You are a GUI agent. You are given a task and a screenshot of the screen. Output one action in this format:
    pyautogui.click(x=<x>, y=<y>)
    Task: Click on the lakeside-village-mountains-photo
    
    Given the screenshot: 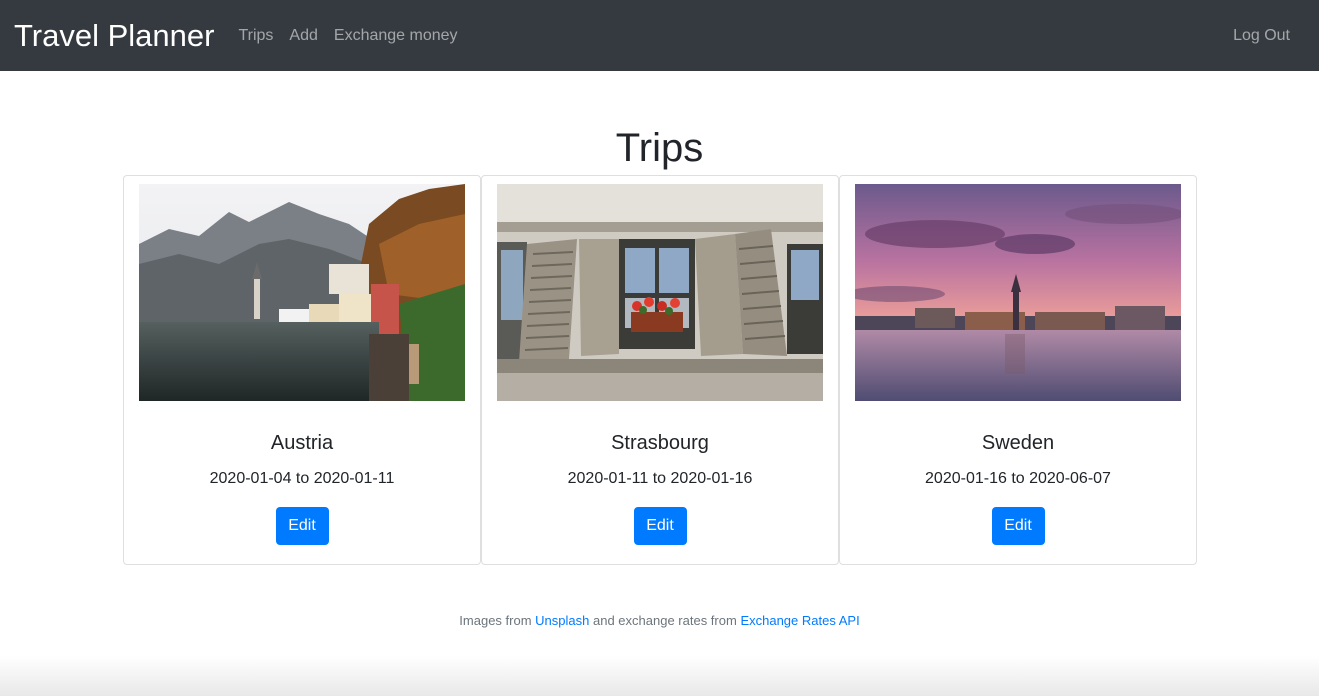 What is the action you would take?
    pyautogui.click(x=302, y=292)
    